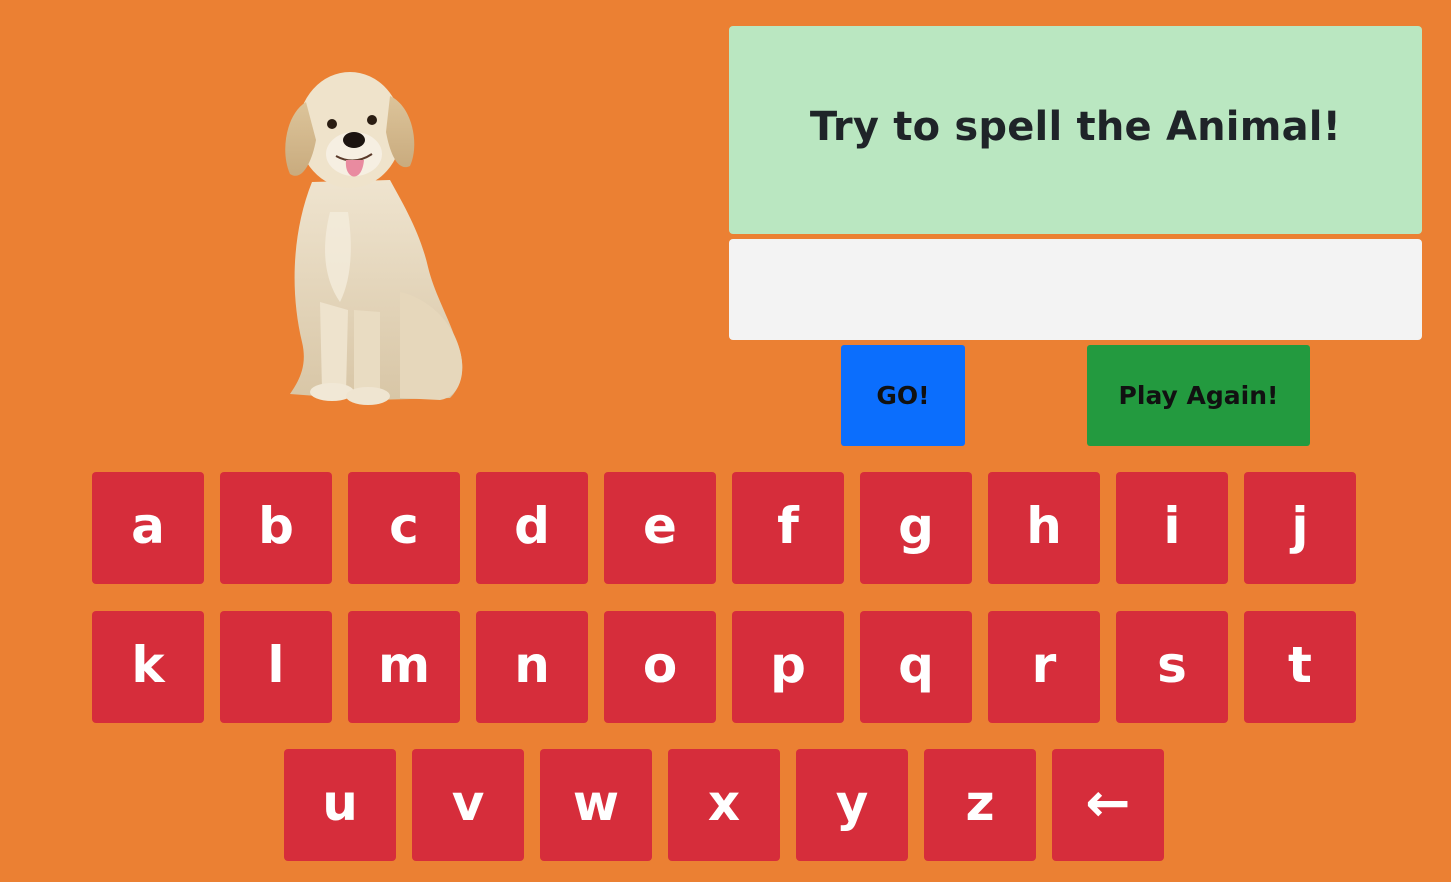 The width and height of the screenshot is (1451, 882). I want to click on key-x: x, so click(724, 805).